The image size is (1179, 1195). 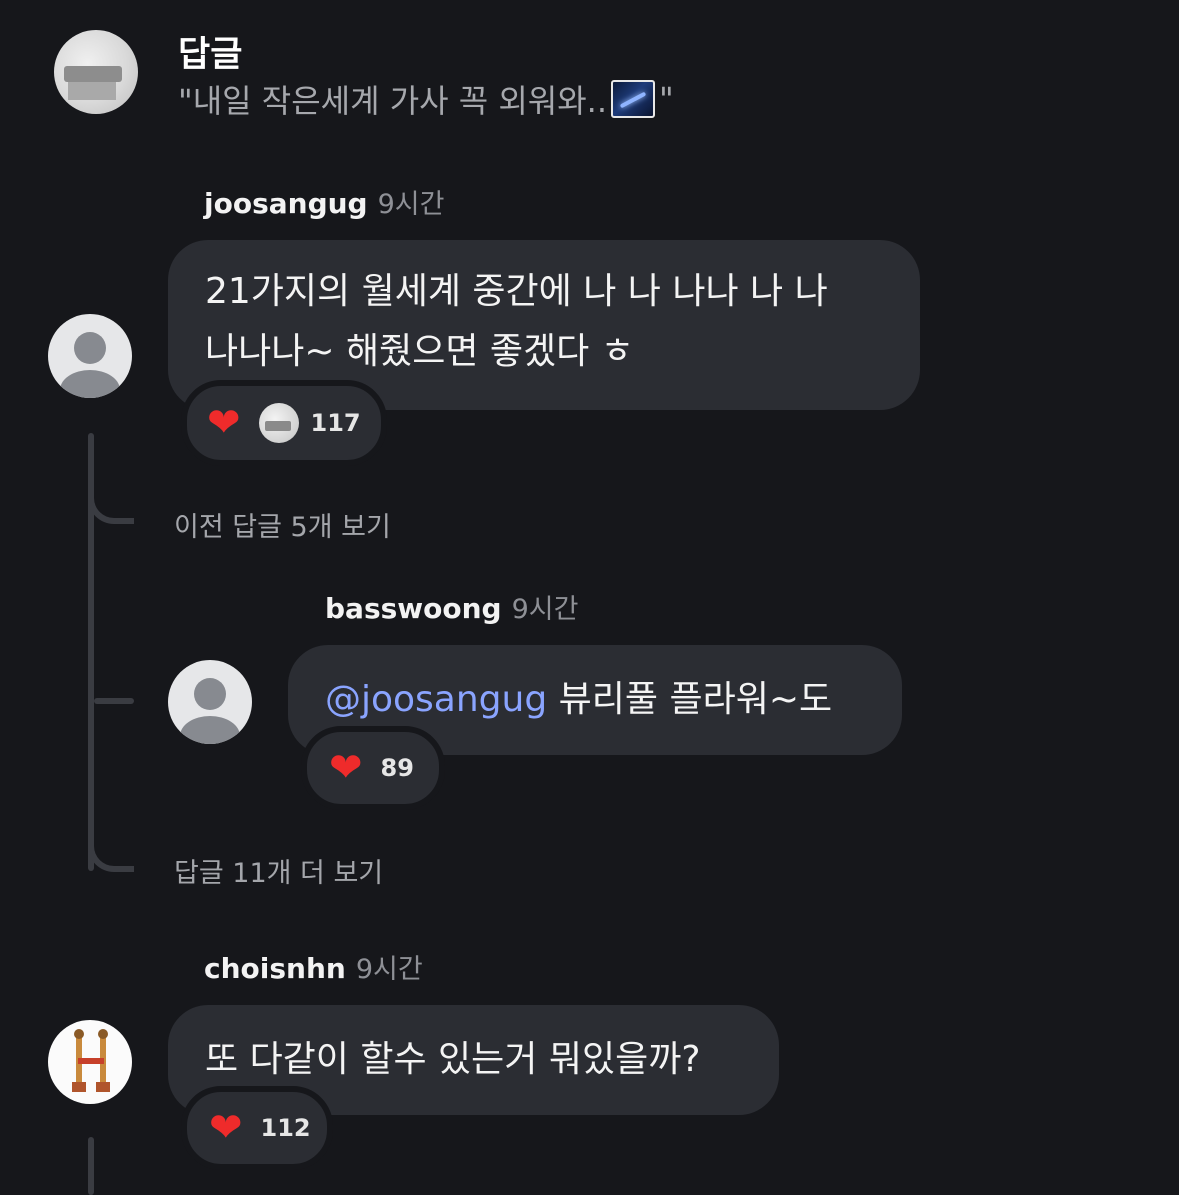 I want to click on thread-line, so click(x=91, y=1166).